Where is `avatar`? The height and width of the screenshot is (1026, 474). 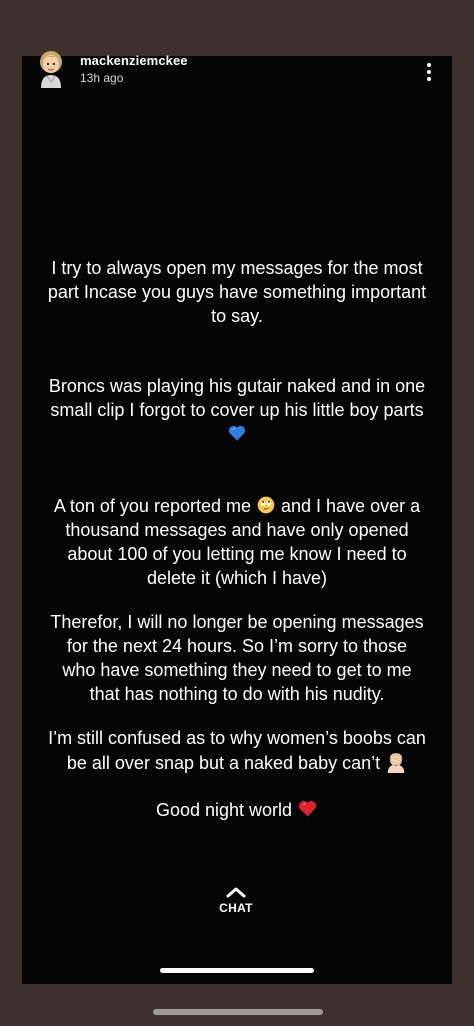 avatar is located at coordinates (51, 69).